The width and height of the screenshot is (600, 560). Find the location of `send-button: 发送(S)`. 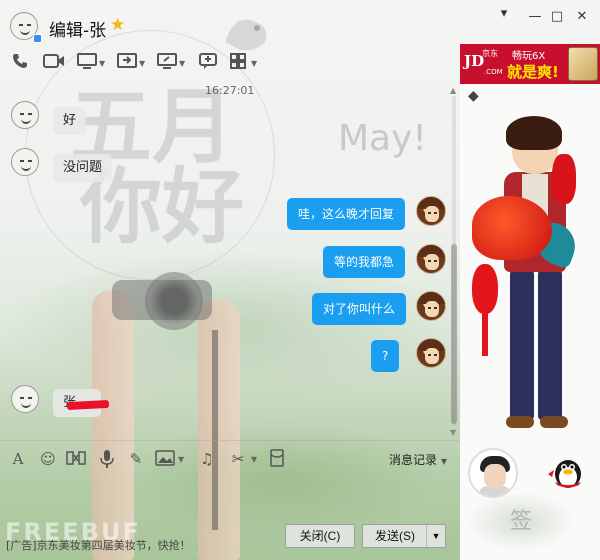

send-button: 发送(S) is located at coordinates (394, 536).